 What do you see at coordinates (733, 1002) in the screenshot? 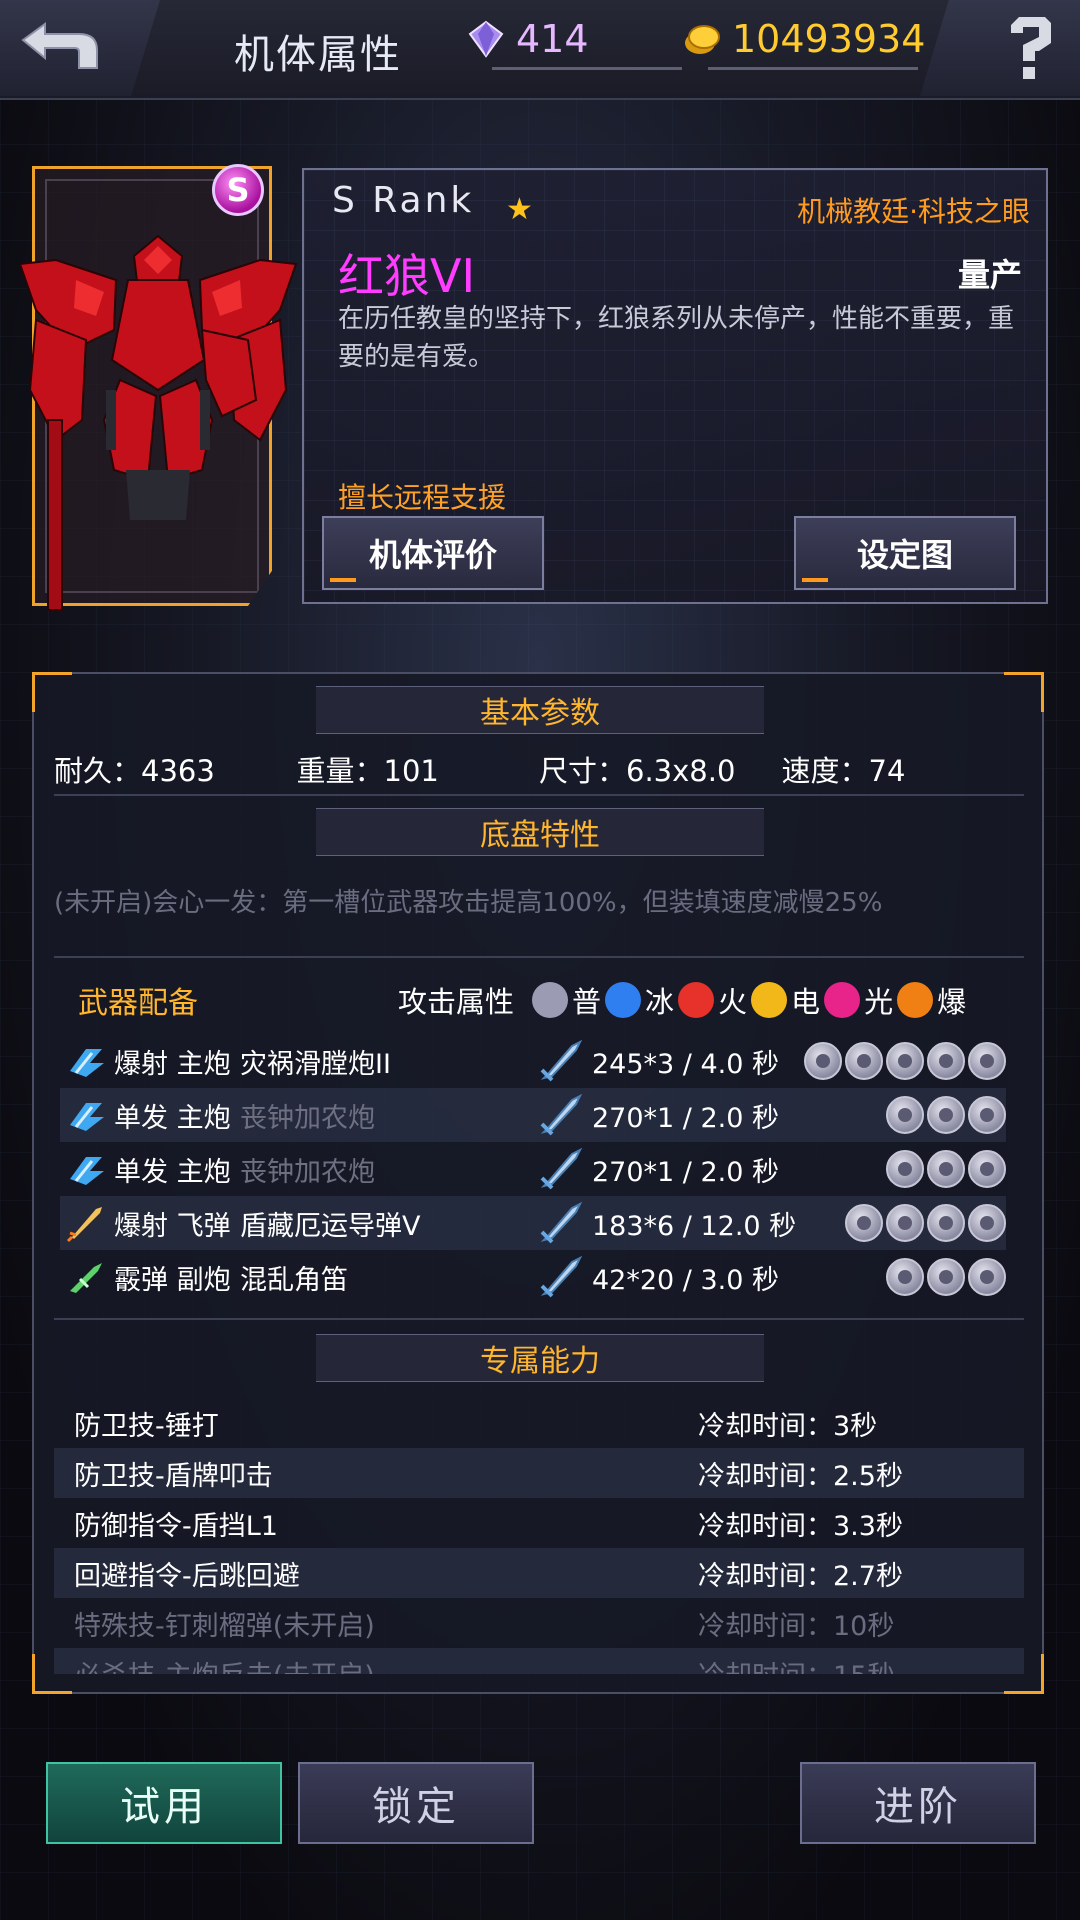
I see `element-label: 火` at bounding box center [733, 1002].